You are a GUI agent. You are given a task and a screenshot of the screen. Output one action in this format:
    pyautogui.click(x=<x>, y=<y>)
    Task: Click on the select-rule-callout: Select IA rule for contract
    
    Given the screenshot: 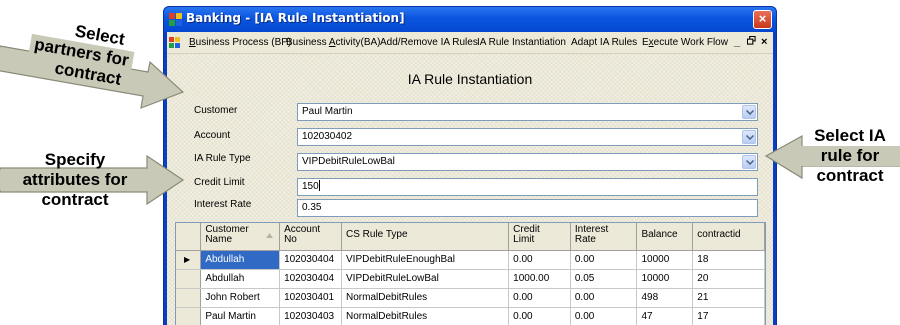 What is the action you would take?
    pyautogui.click(x=850, y=156)
    